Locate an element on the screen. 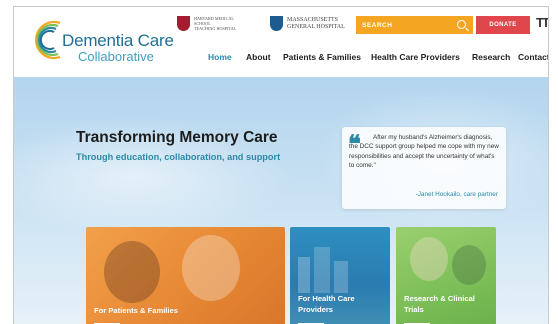  nav-patients-families: Patients & Families is located at coordinates (322, 57).